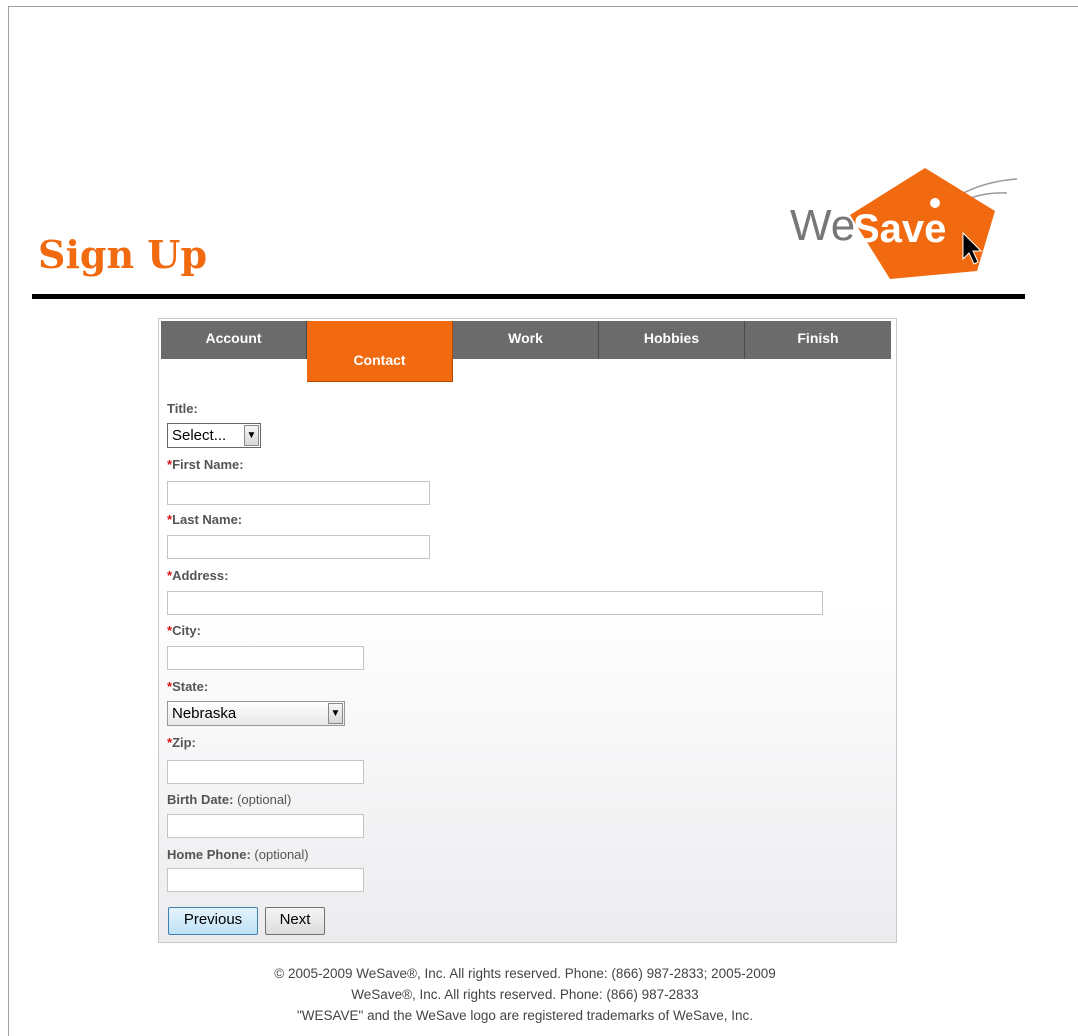 The width and height of the screenshot is (1078, 1036). I want to click on city-label: *City:, so click(184, 630).